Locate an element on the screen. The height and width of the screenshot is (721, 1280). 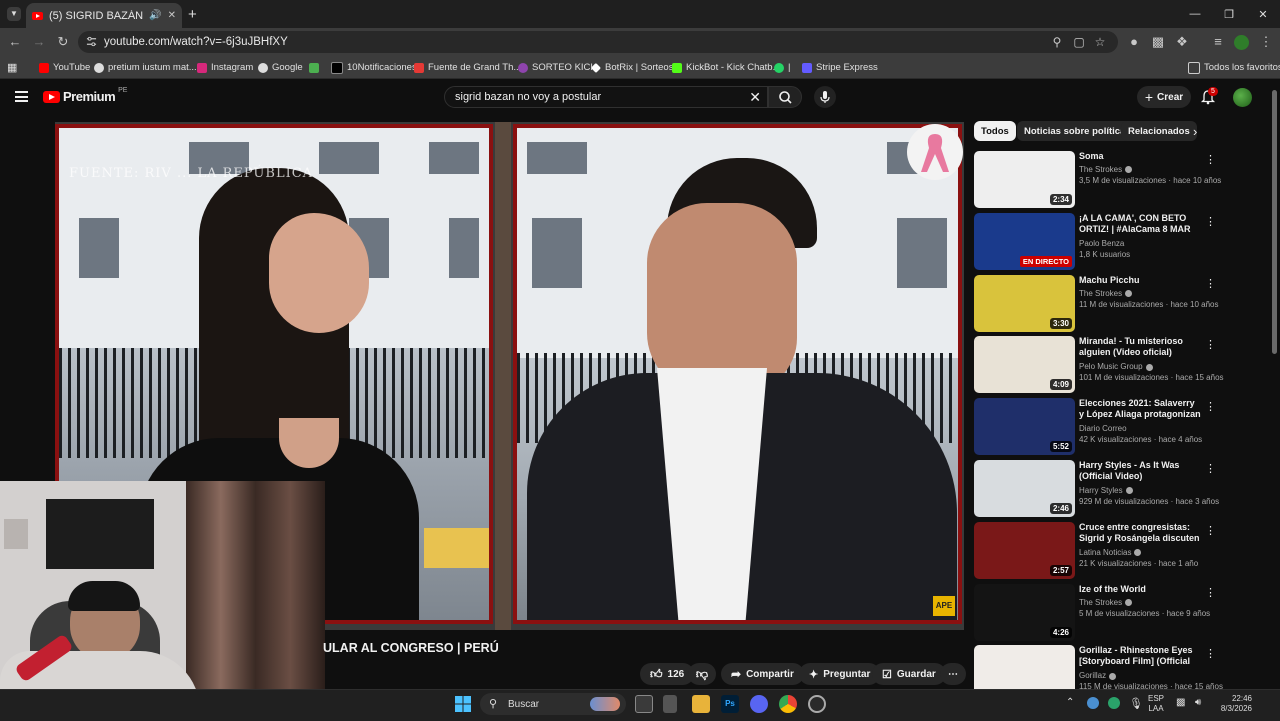
extension-icon: ● is located at coordinates (1134, 42).